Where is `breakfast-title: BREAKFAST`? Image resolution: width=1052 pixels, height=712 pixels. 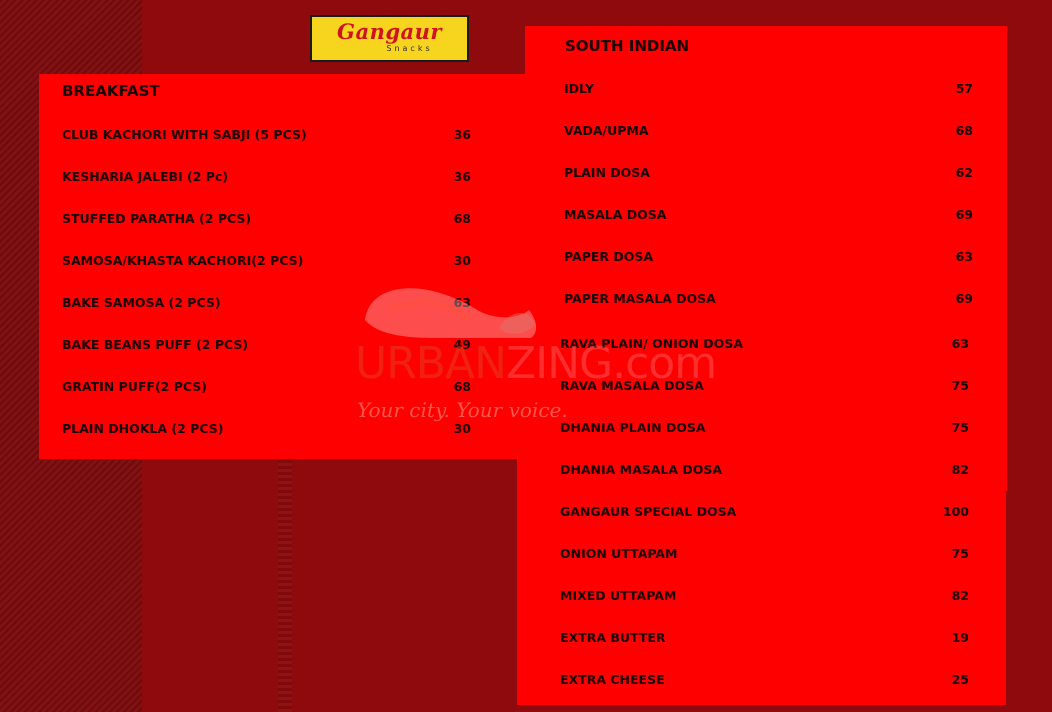
breakfast-title: BREAKFAST is located at coordinates (111, 91).